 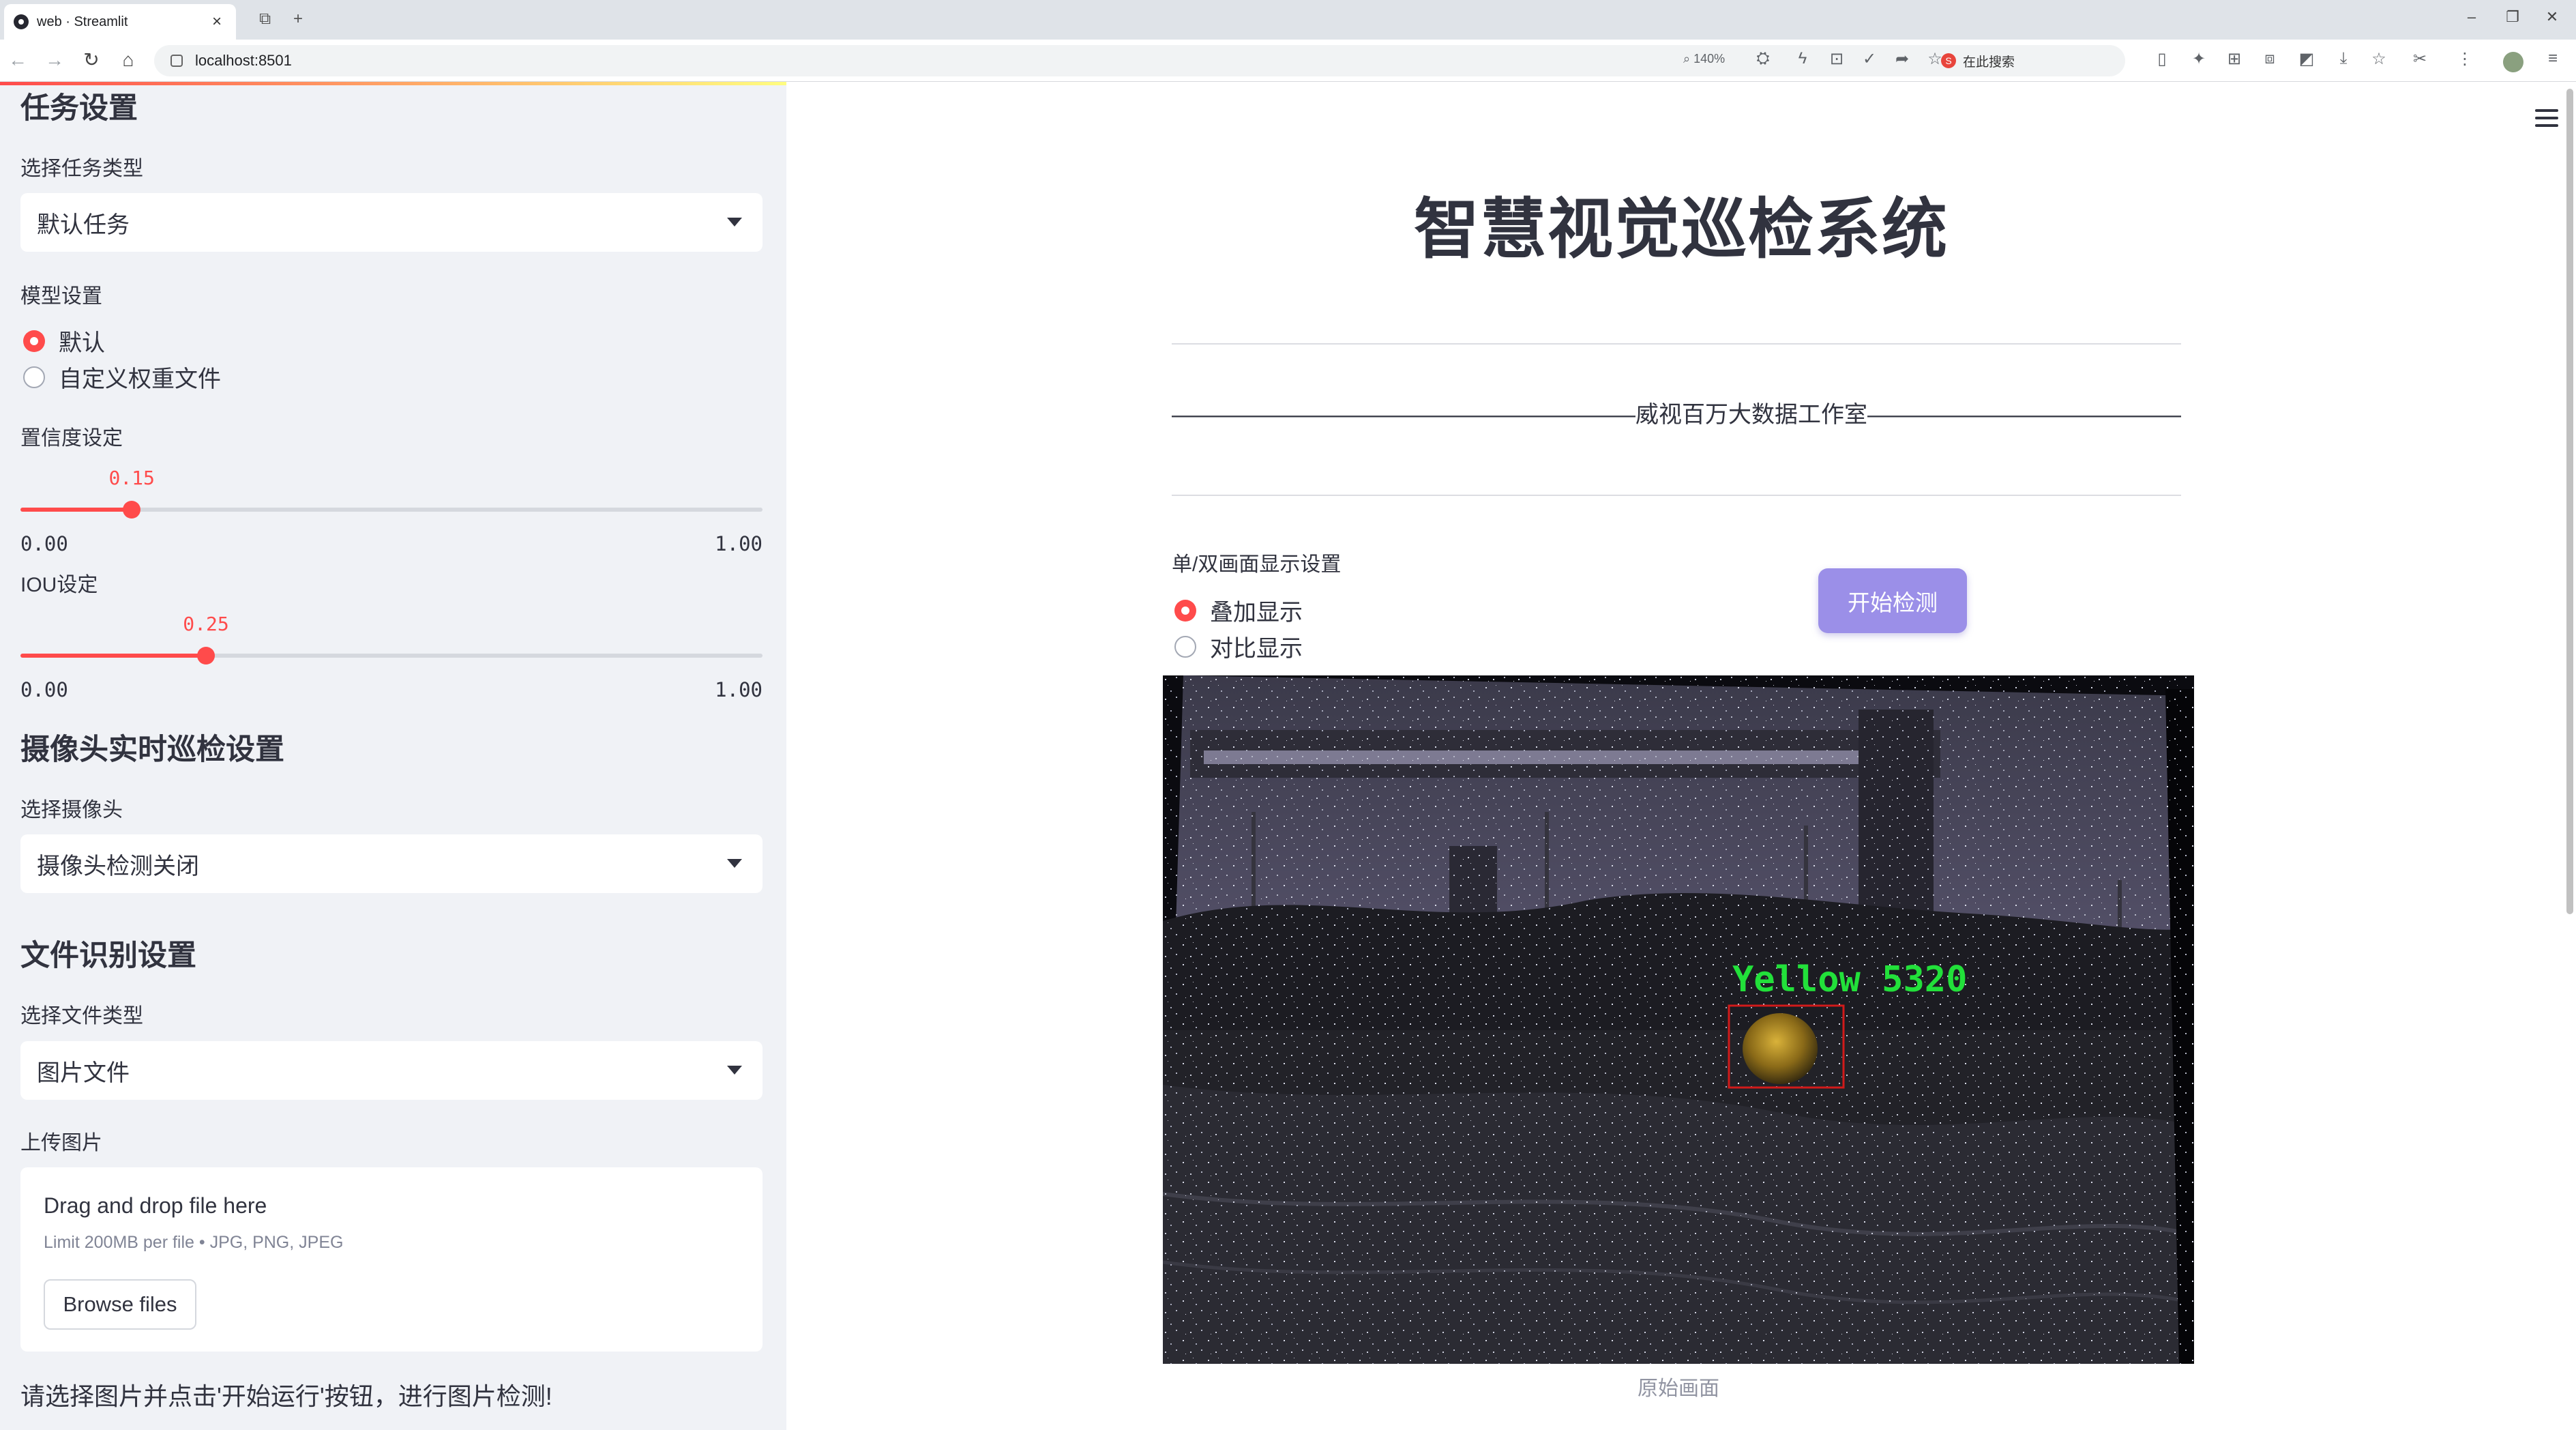 What do you see at coordinates (216, 21) in the screenshot?
I see `tab-close-icon: ×` at bounding box center [216, 21].